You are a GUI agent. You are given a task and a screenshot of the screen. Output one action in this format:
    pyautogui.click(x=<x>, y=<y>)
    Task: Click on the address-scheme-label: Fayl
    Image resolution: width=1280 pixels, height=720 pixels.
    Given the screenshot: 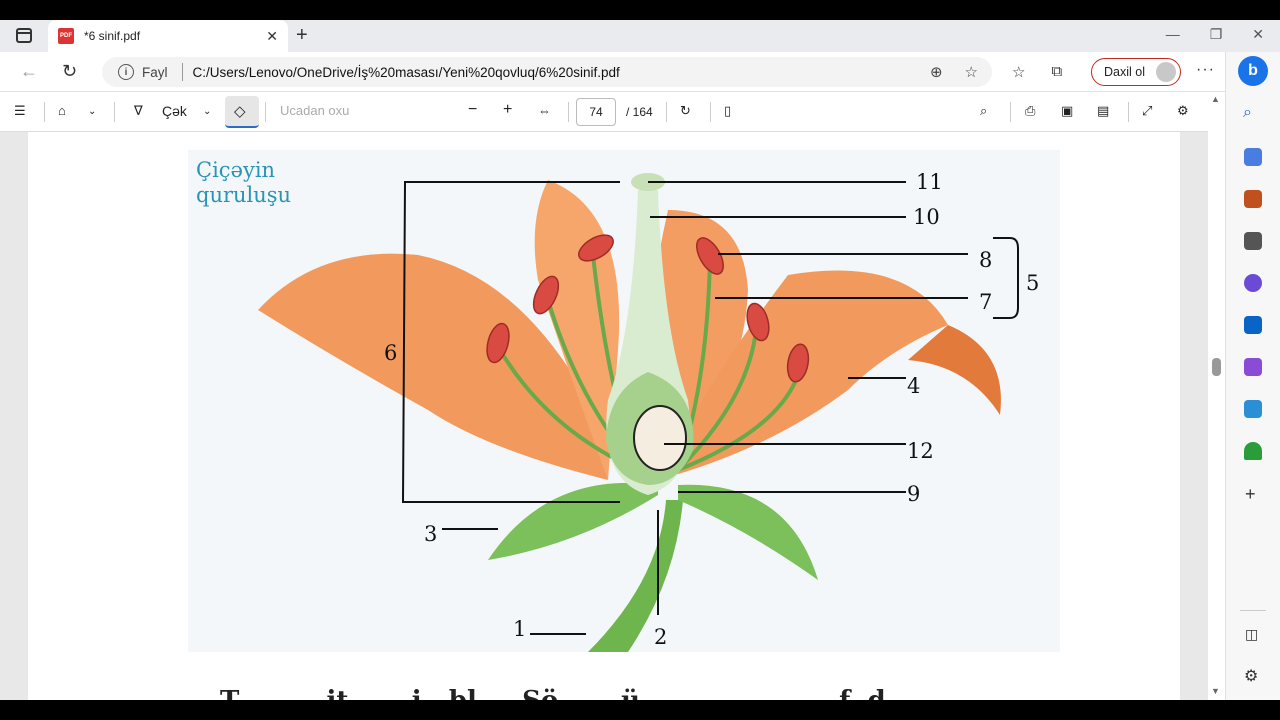 What is the action you would take?
    pyautogui.click(x=155, y=72)
    